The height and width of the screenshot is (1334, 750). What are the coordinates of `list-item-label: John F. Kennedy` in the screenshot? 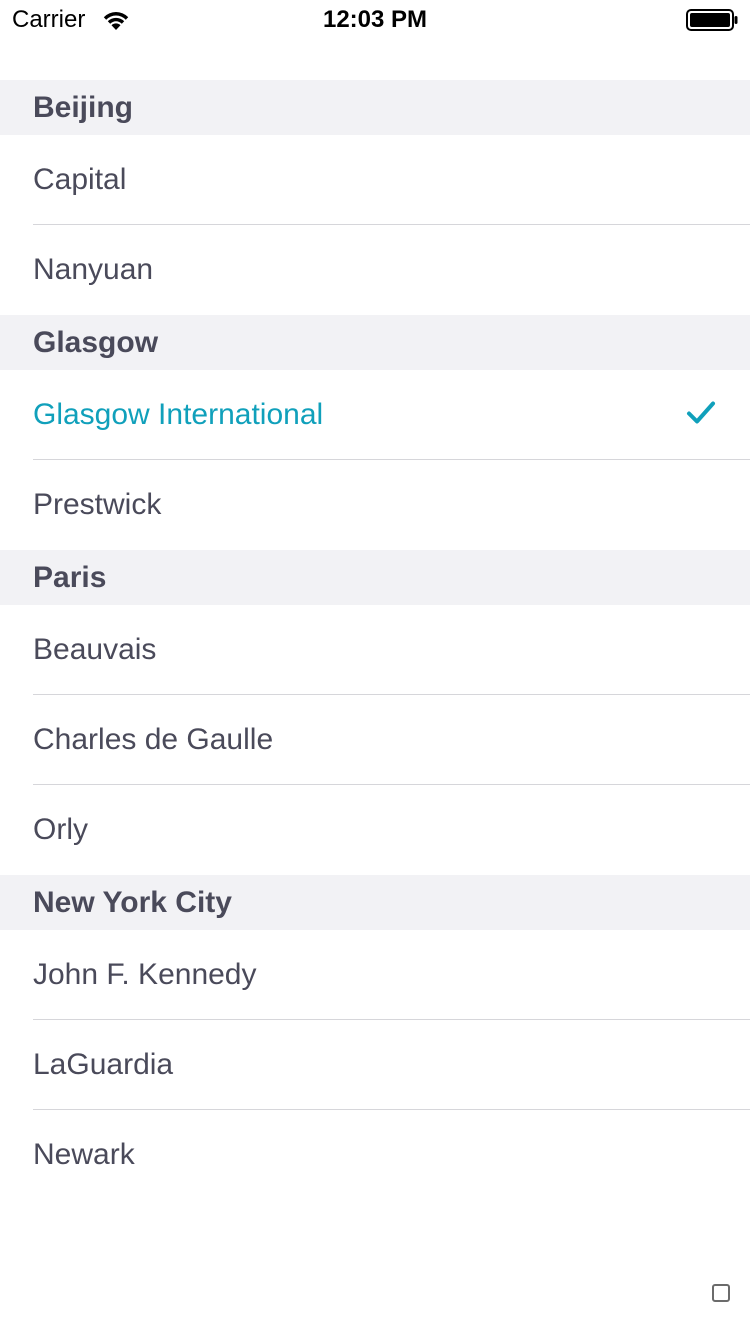 It's located at (145, 974).